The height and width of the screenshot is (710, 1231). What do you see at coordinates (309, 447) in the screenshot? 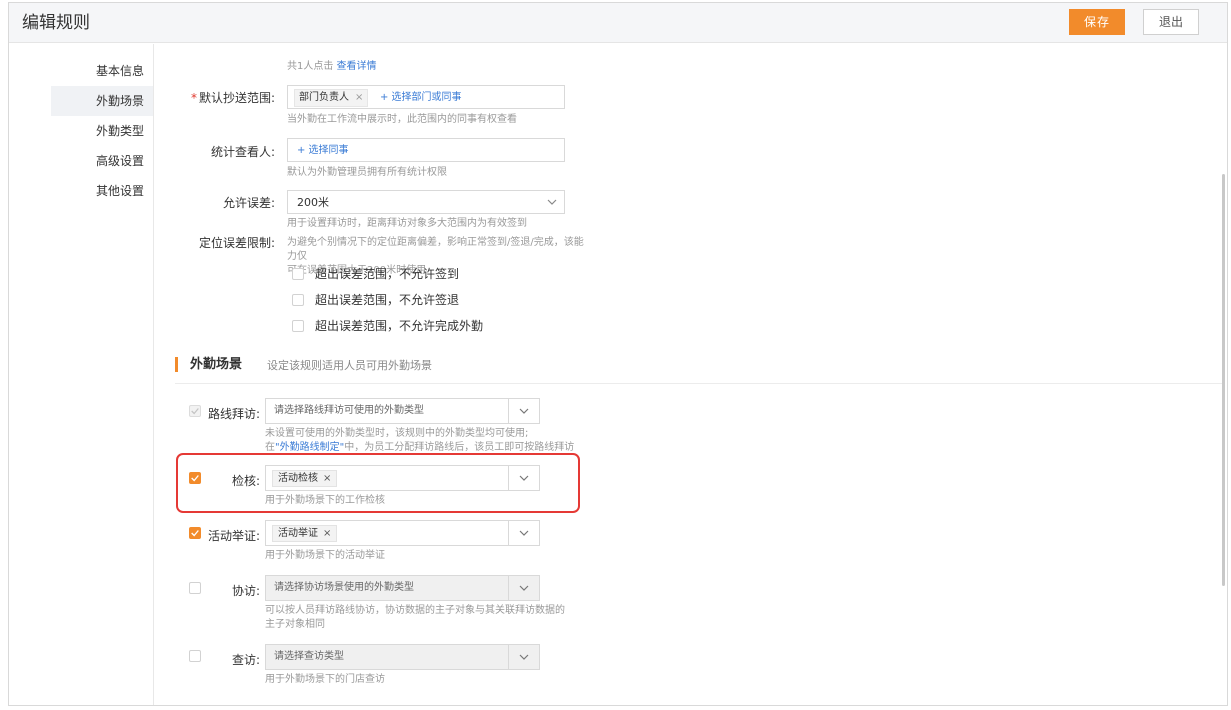
I see `route-planning-link: "外勤路线制定"` at bounding box center [309, 447].